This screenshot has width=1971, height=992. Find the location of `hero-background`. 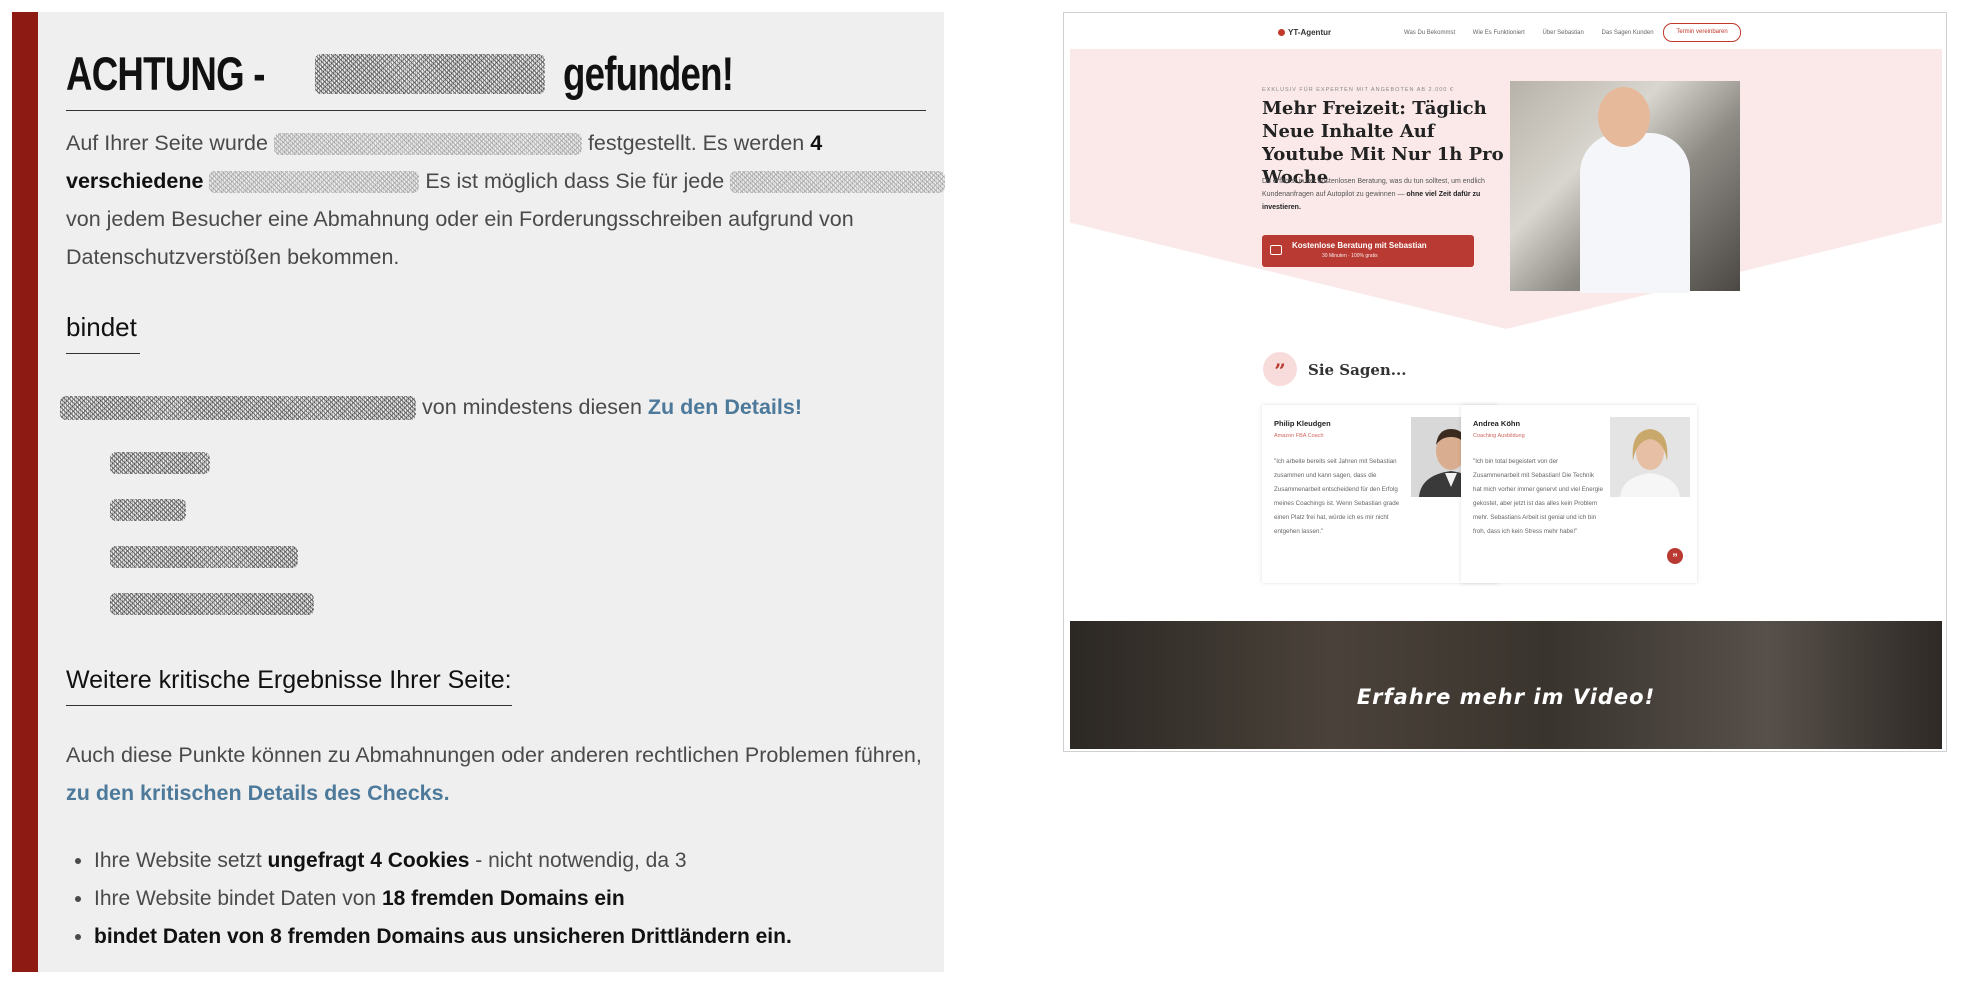

hero-background is located at coordinates (1506, 189).